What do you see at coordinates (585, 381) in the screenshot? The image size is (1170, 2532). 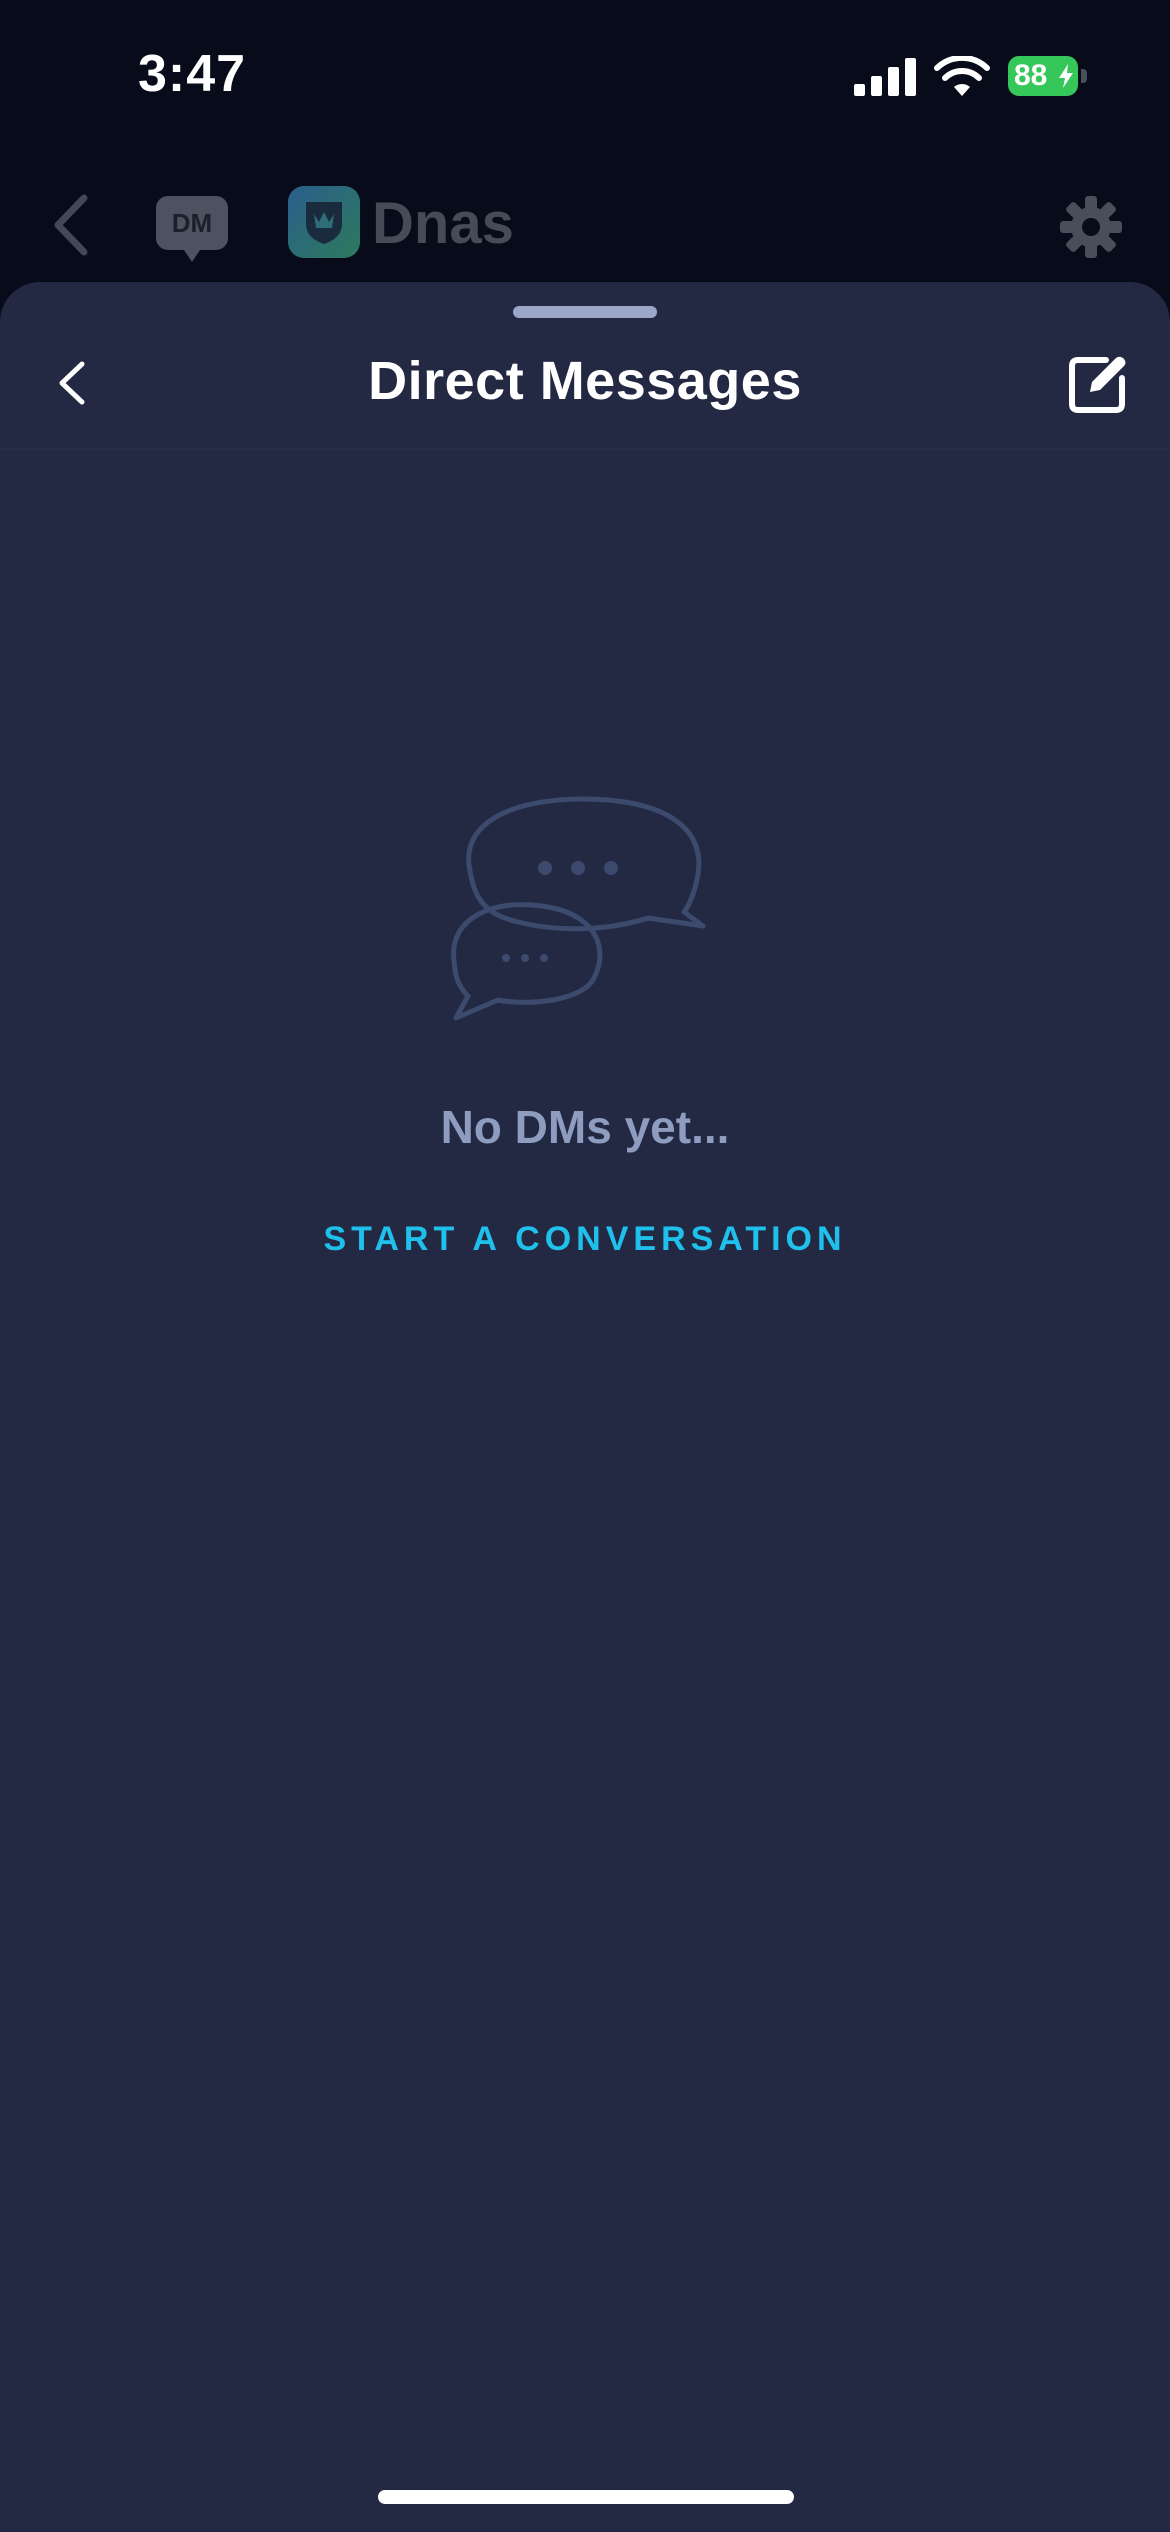 I see `page-title: Direct Messages` at bounding box center [585, 381].